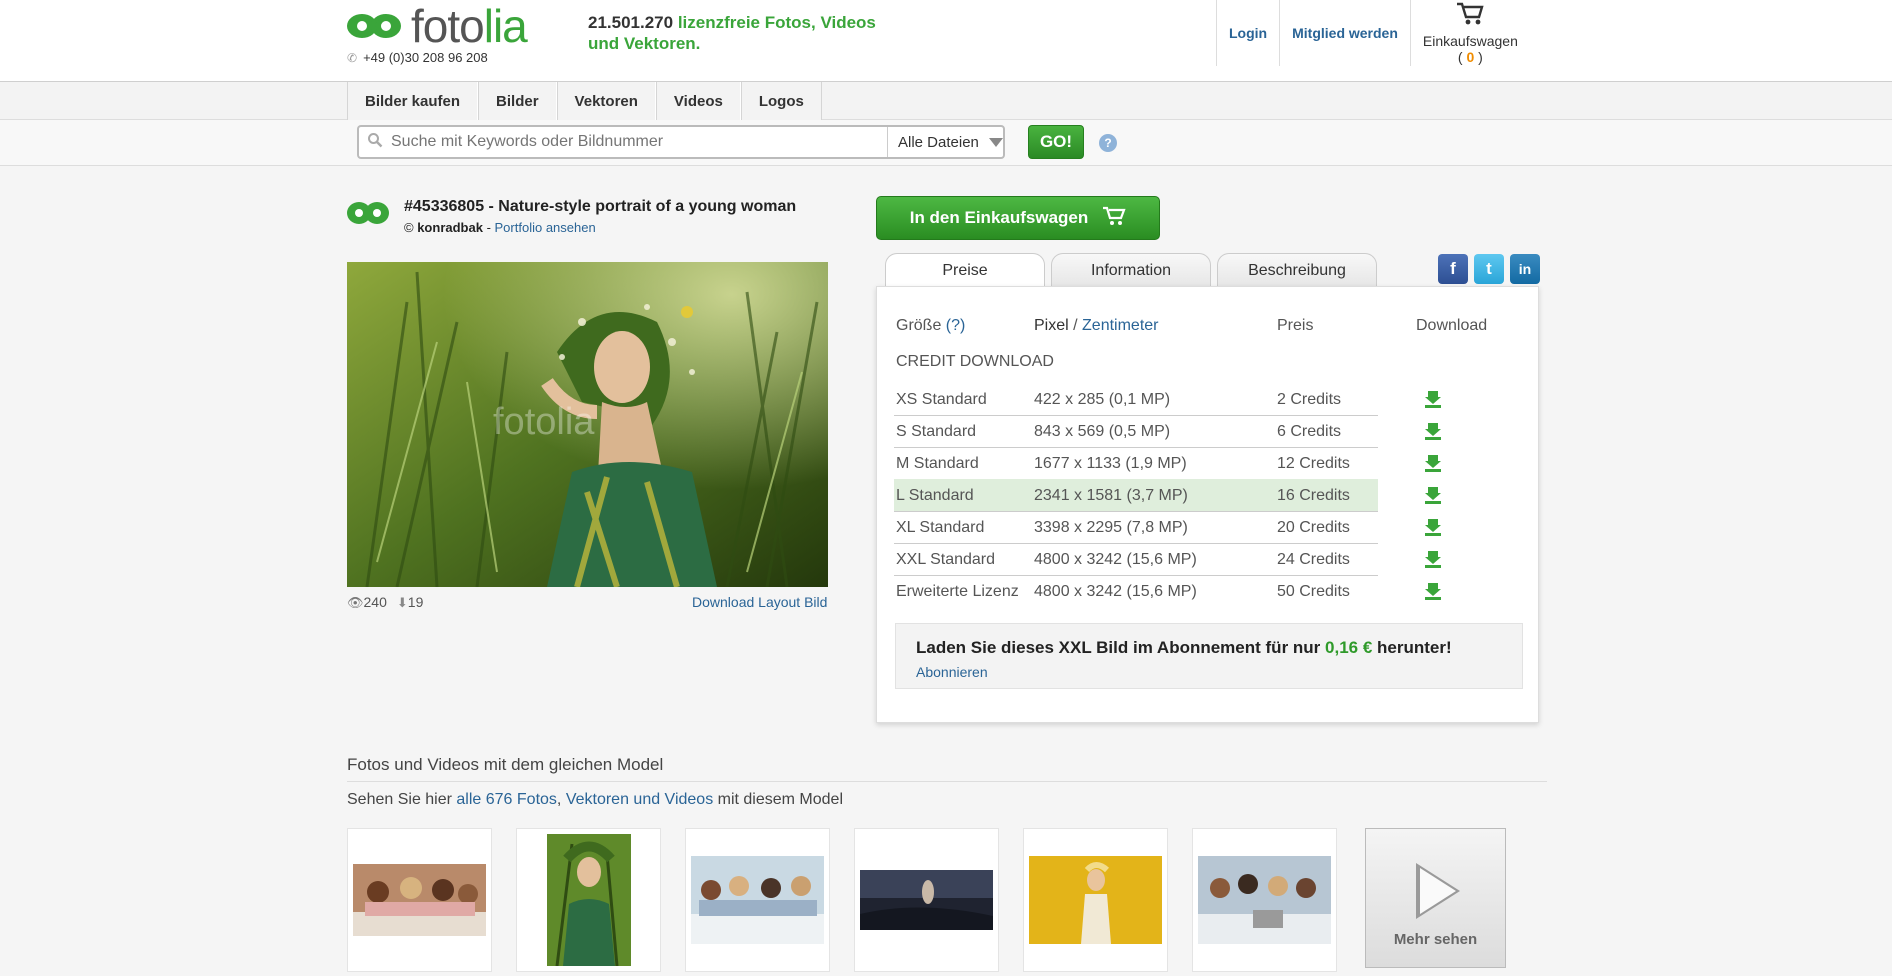 The image size is (1892, 976). Describe the element at coordinates (1453, 269) in the screenshot. I see `facebook-icon: f` at that location.